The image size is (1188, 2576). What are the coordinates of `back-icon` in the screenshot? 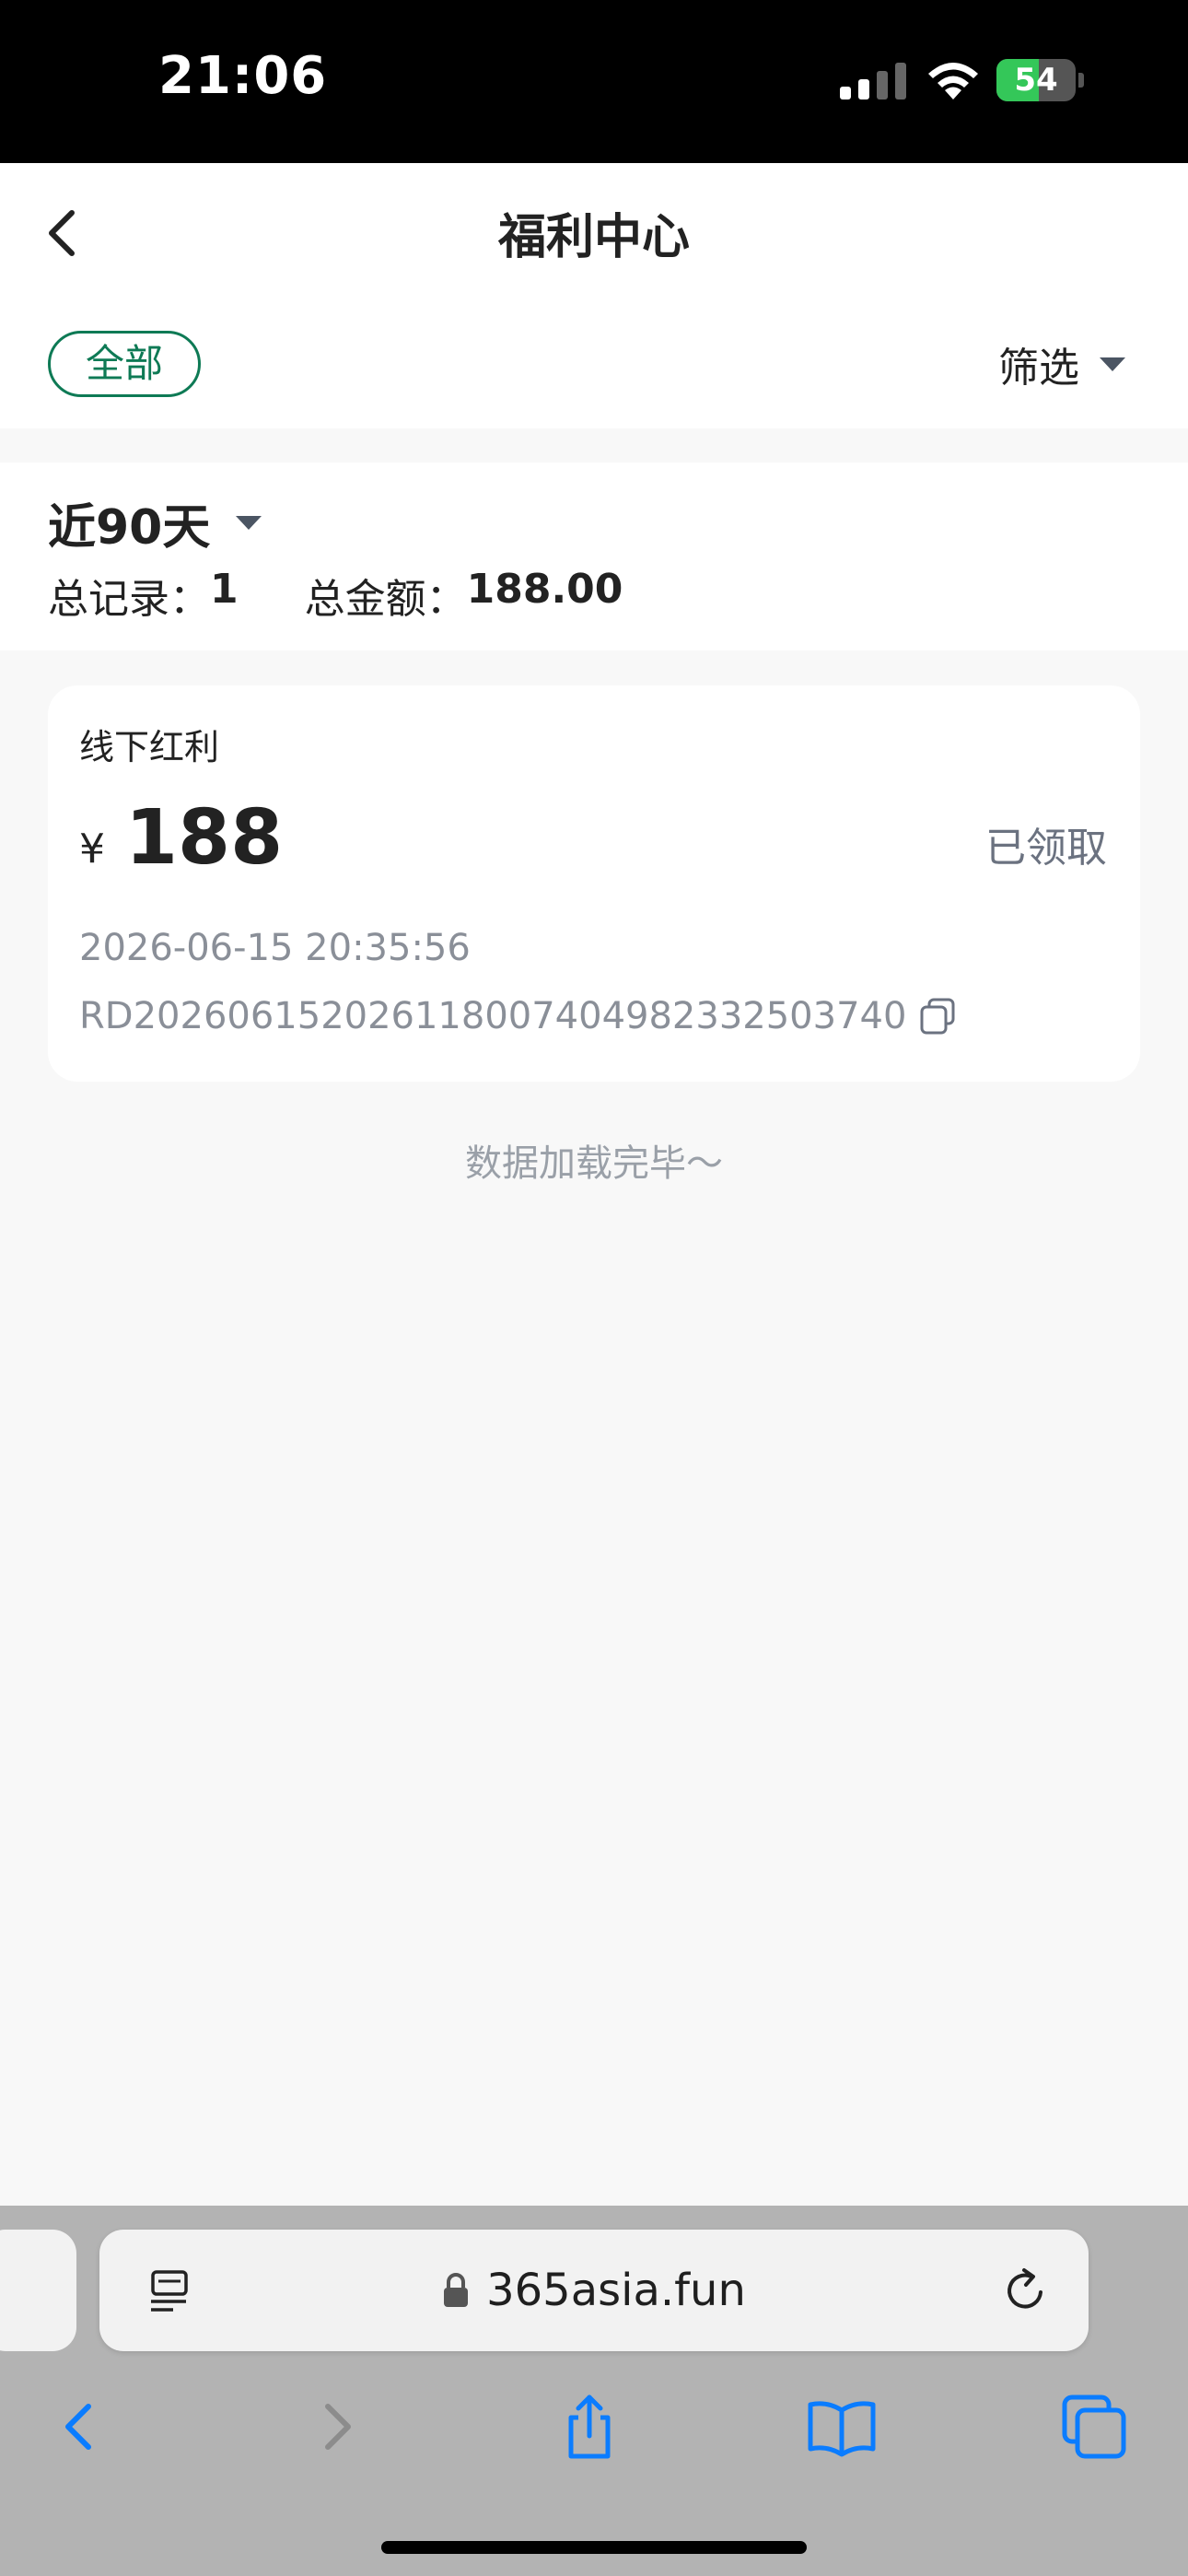 It's located at (79, 2427).